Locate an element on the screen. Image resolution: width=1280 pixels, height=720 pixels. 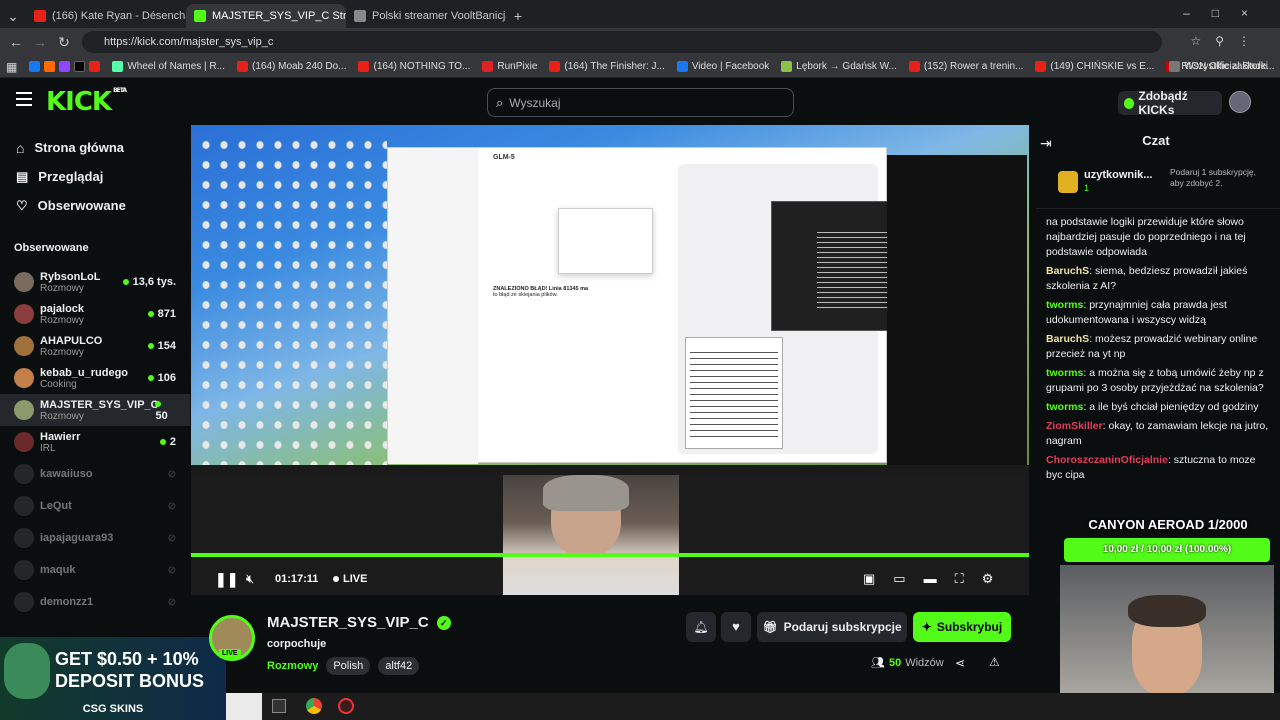
nav-browse: ▤ Przeglądaj is located at coordinates (95, 176).